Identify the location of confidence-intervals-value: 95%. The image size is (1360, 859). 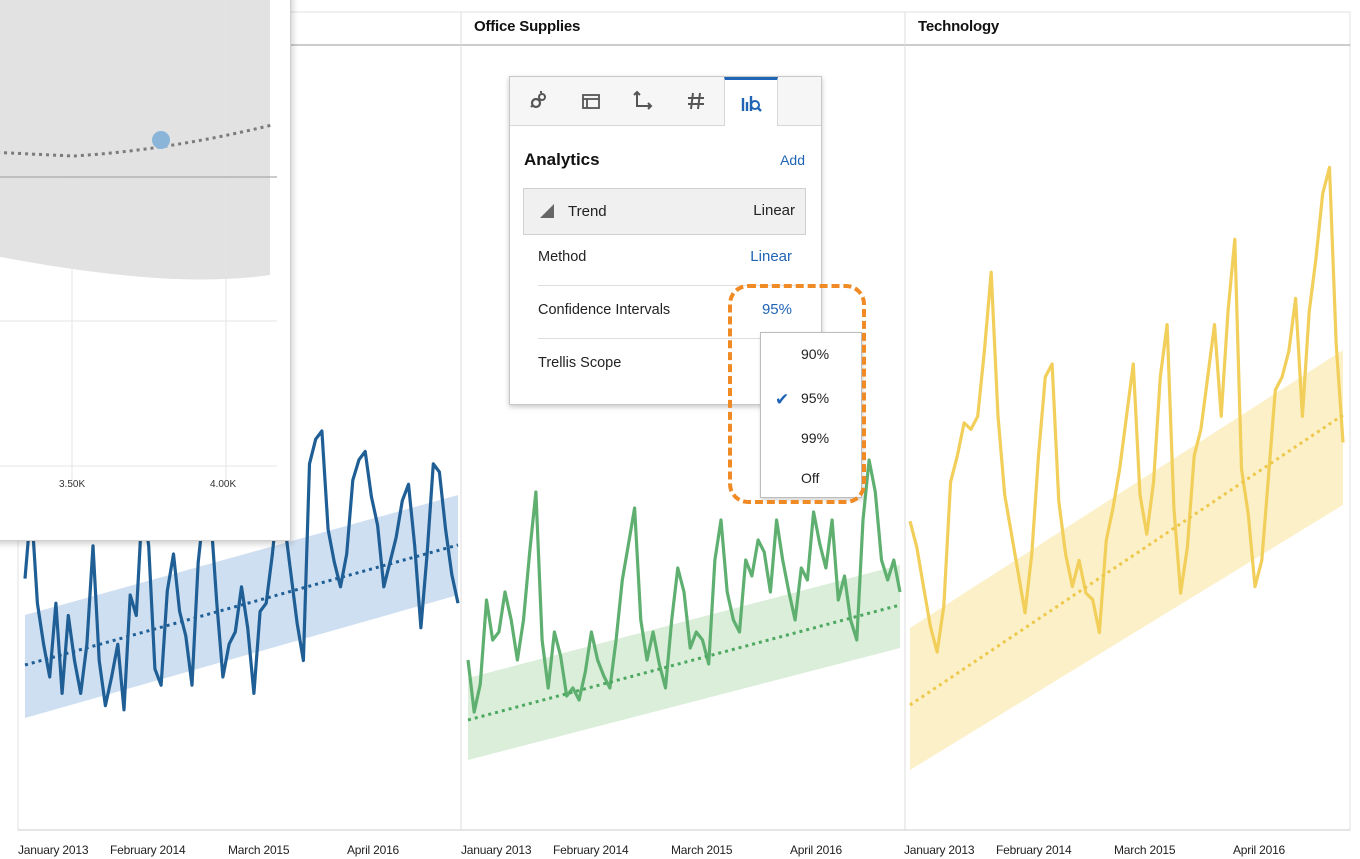
(777, 309).